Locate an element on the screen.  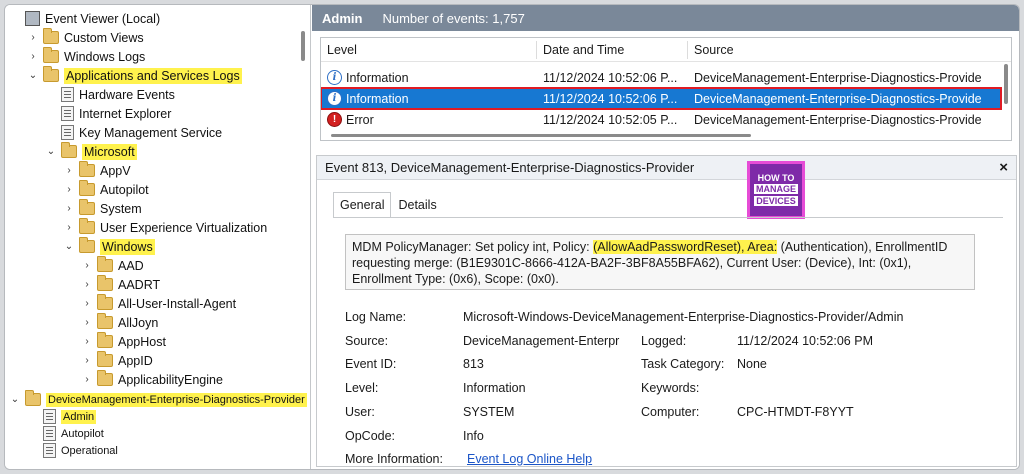
tree-item-label: Admin is located at coordinates (79, 416).